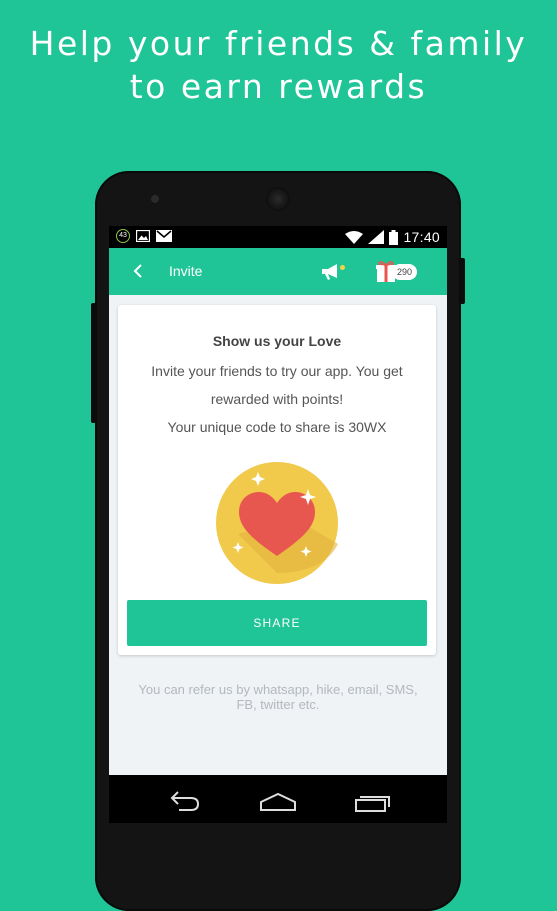  Describe the element at coordinates (277, 623) in the screenshot. I see `share-button: SHARE` at that location.